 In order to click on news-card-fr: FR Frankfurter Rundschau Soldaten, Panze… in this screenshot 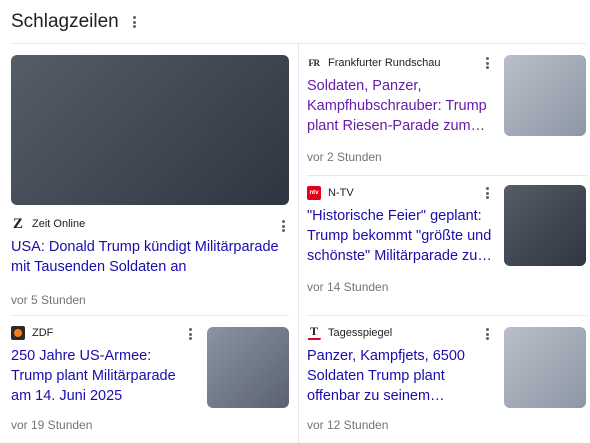, I will do `click(447, 109)`.